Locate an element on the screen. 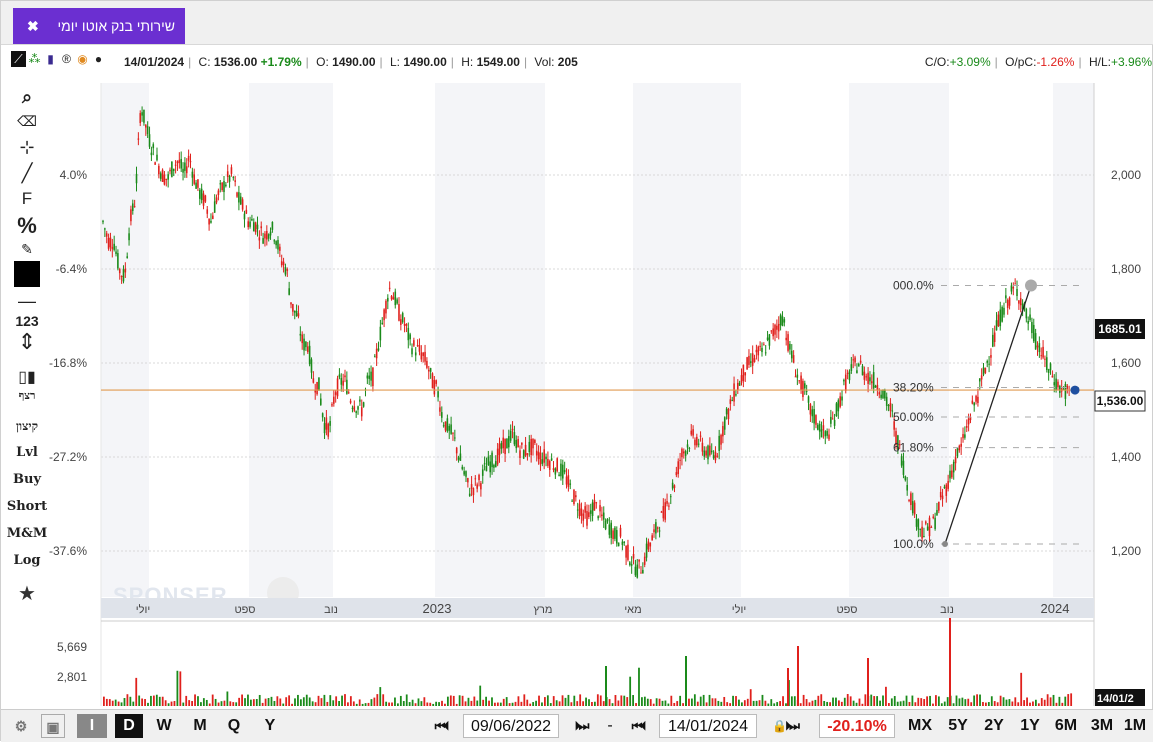 This screenshot has height=742, width=1153. edit-icon: ✎ is located at coordinates (27, 249).